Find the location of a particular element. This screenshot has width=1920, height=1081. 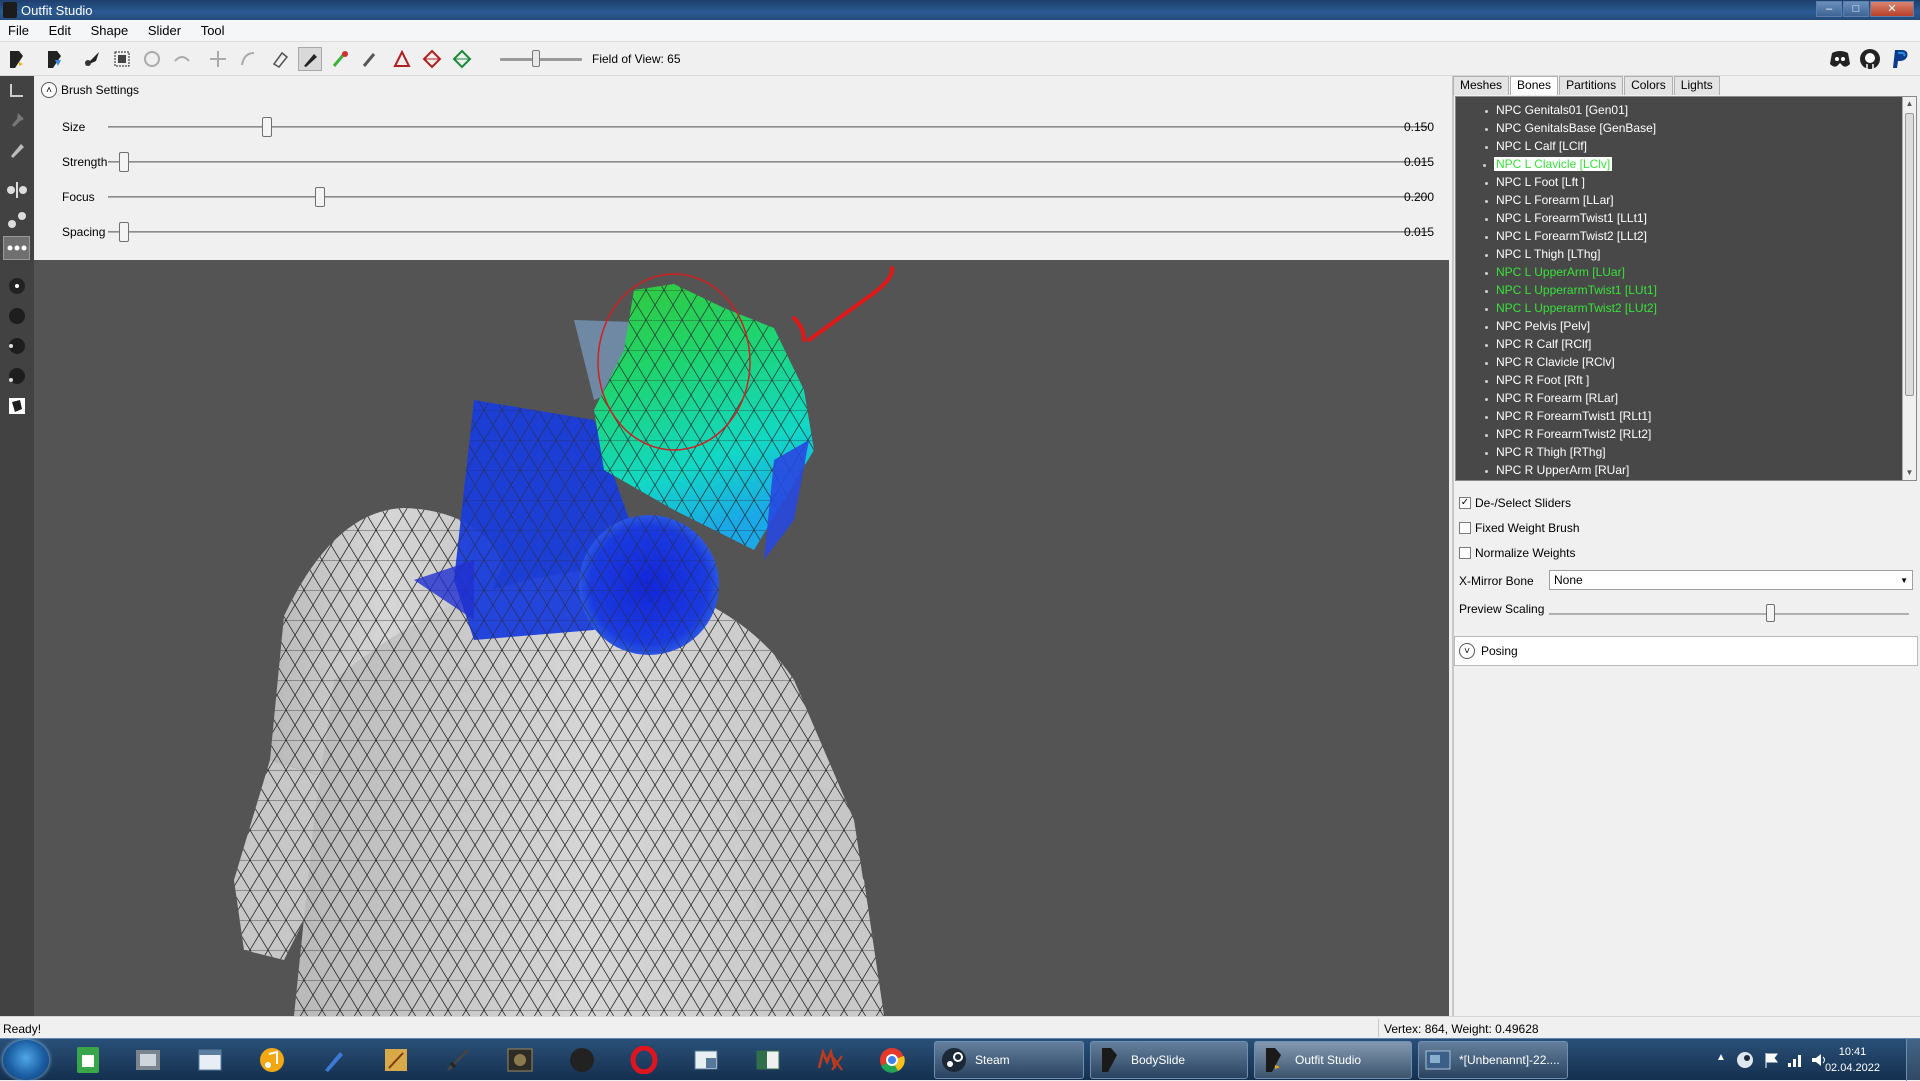

brush-settings-header: ˄ Brush Settings is located at coordinates (90, 90).